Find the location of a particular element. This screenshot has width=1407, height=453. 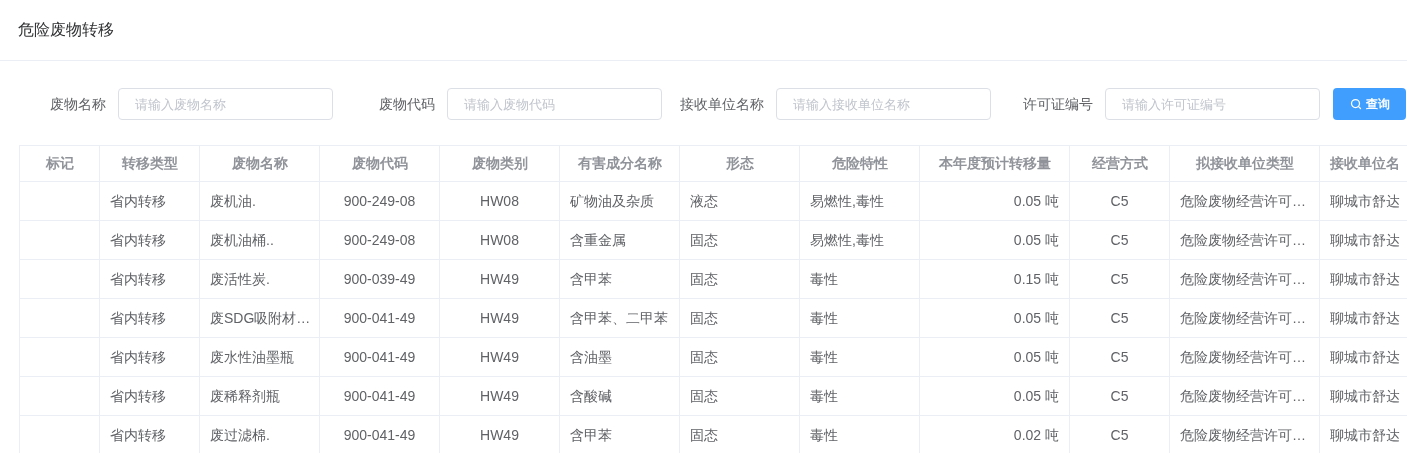

search-icon is located at coordinates (1355, 104).